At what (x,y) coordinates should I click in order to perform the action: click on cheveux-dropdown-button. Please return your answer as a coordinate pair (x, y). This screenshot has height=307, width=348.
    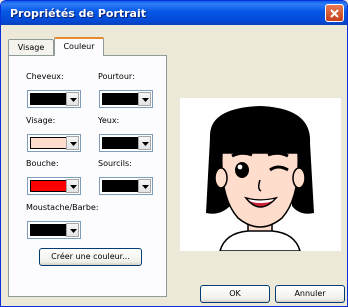
    Looking at the image, I should click on (72, 99).